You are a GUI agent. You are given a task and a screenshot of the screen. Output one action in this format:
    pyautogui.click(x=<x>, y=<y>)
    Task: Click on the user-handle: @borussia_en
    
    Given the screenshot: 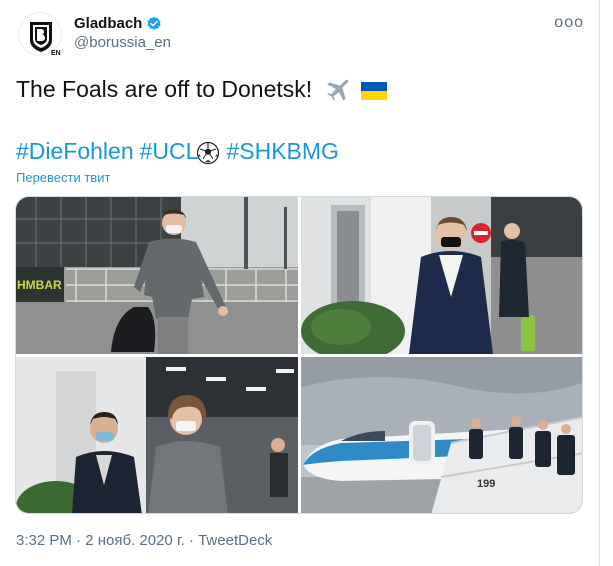 What is the action you would take?
    pyautogui.click(x=122, y=43)
    